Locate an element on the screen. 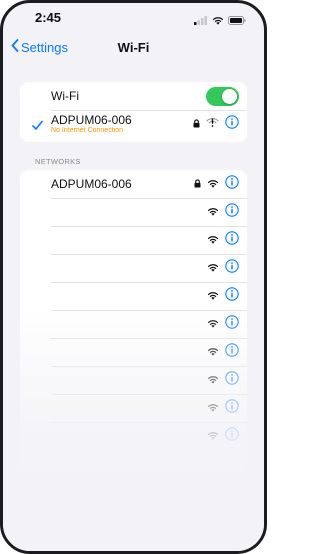 The image size is (320, 554). connected-network-row: ADPUM06-006 No Internet Connection is located at coordinates (133, 126).